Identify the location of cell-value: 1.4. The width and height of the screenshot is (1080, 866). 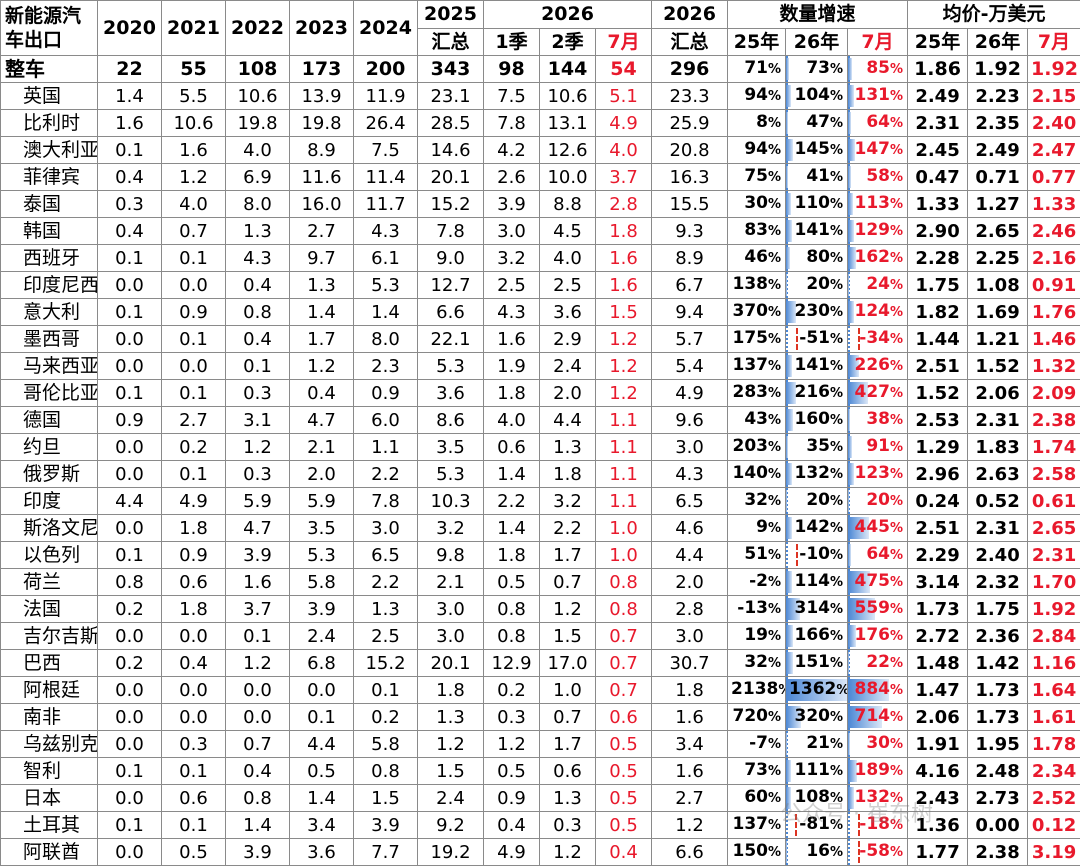
(322, 312).